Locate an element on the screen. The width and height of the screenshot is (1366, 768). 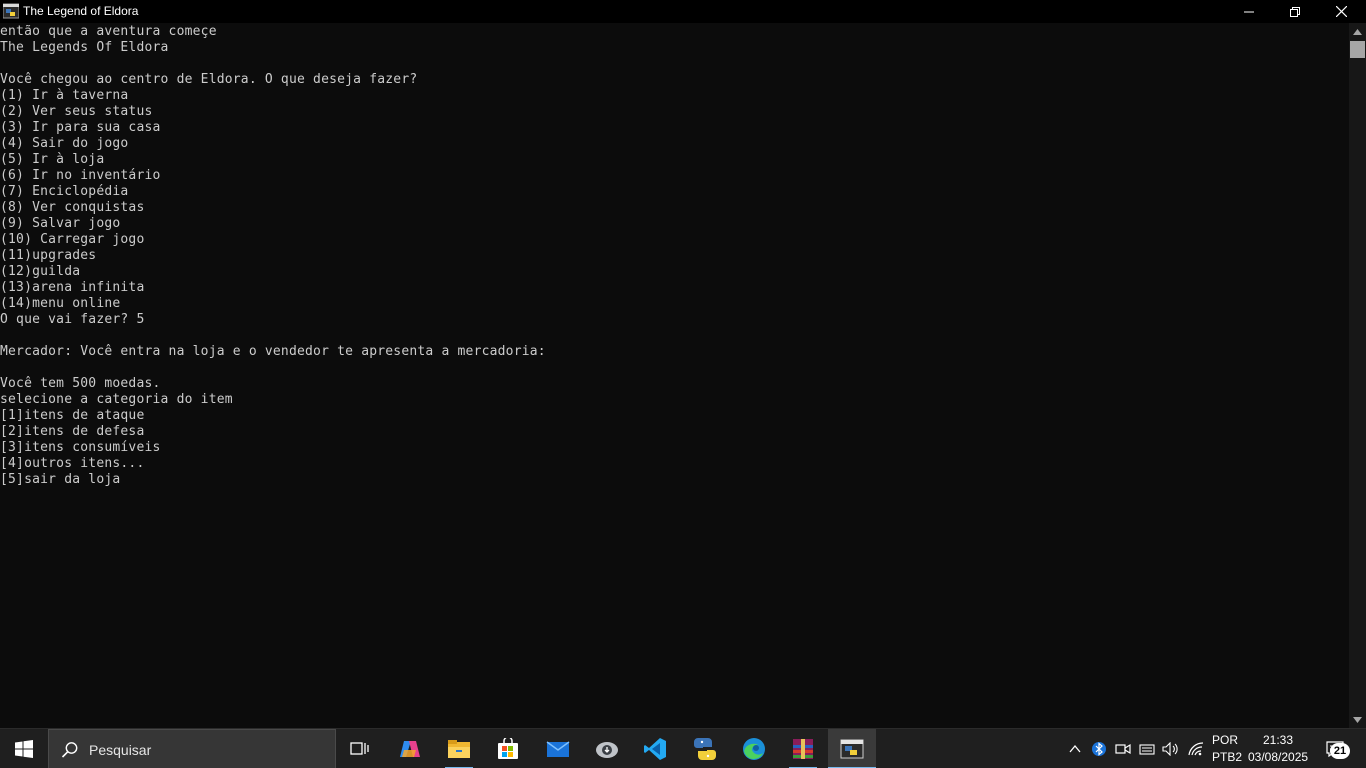
vscode-app is located at coordinates (655, 748).